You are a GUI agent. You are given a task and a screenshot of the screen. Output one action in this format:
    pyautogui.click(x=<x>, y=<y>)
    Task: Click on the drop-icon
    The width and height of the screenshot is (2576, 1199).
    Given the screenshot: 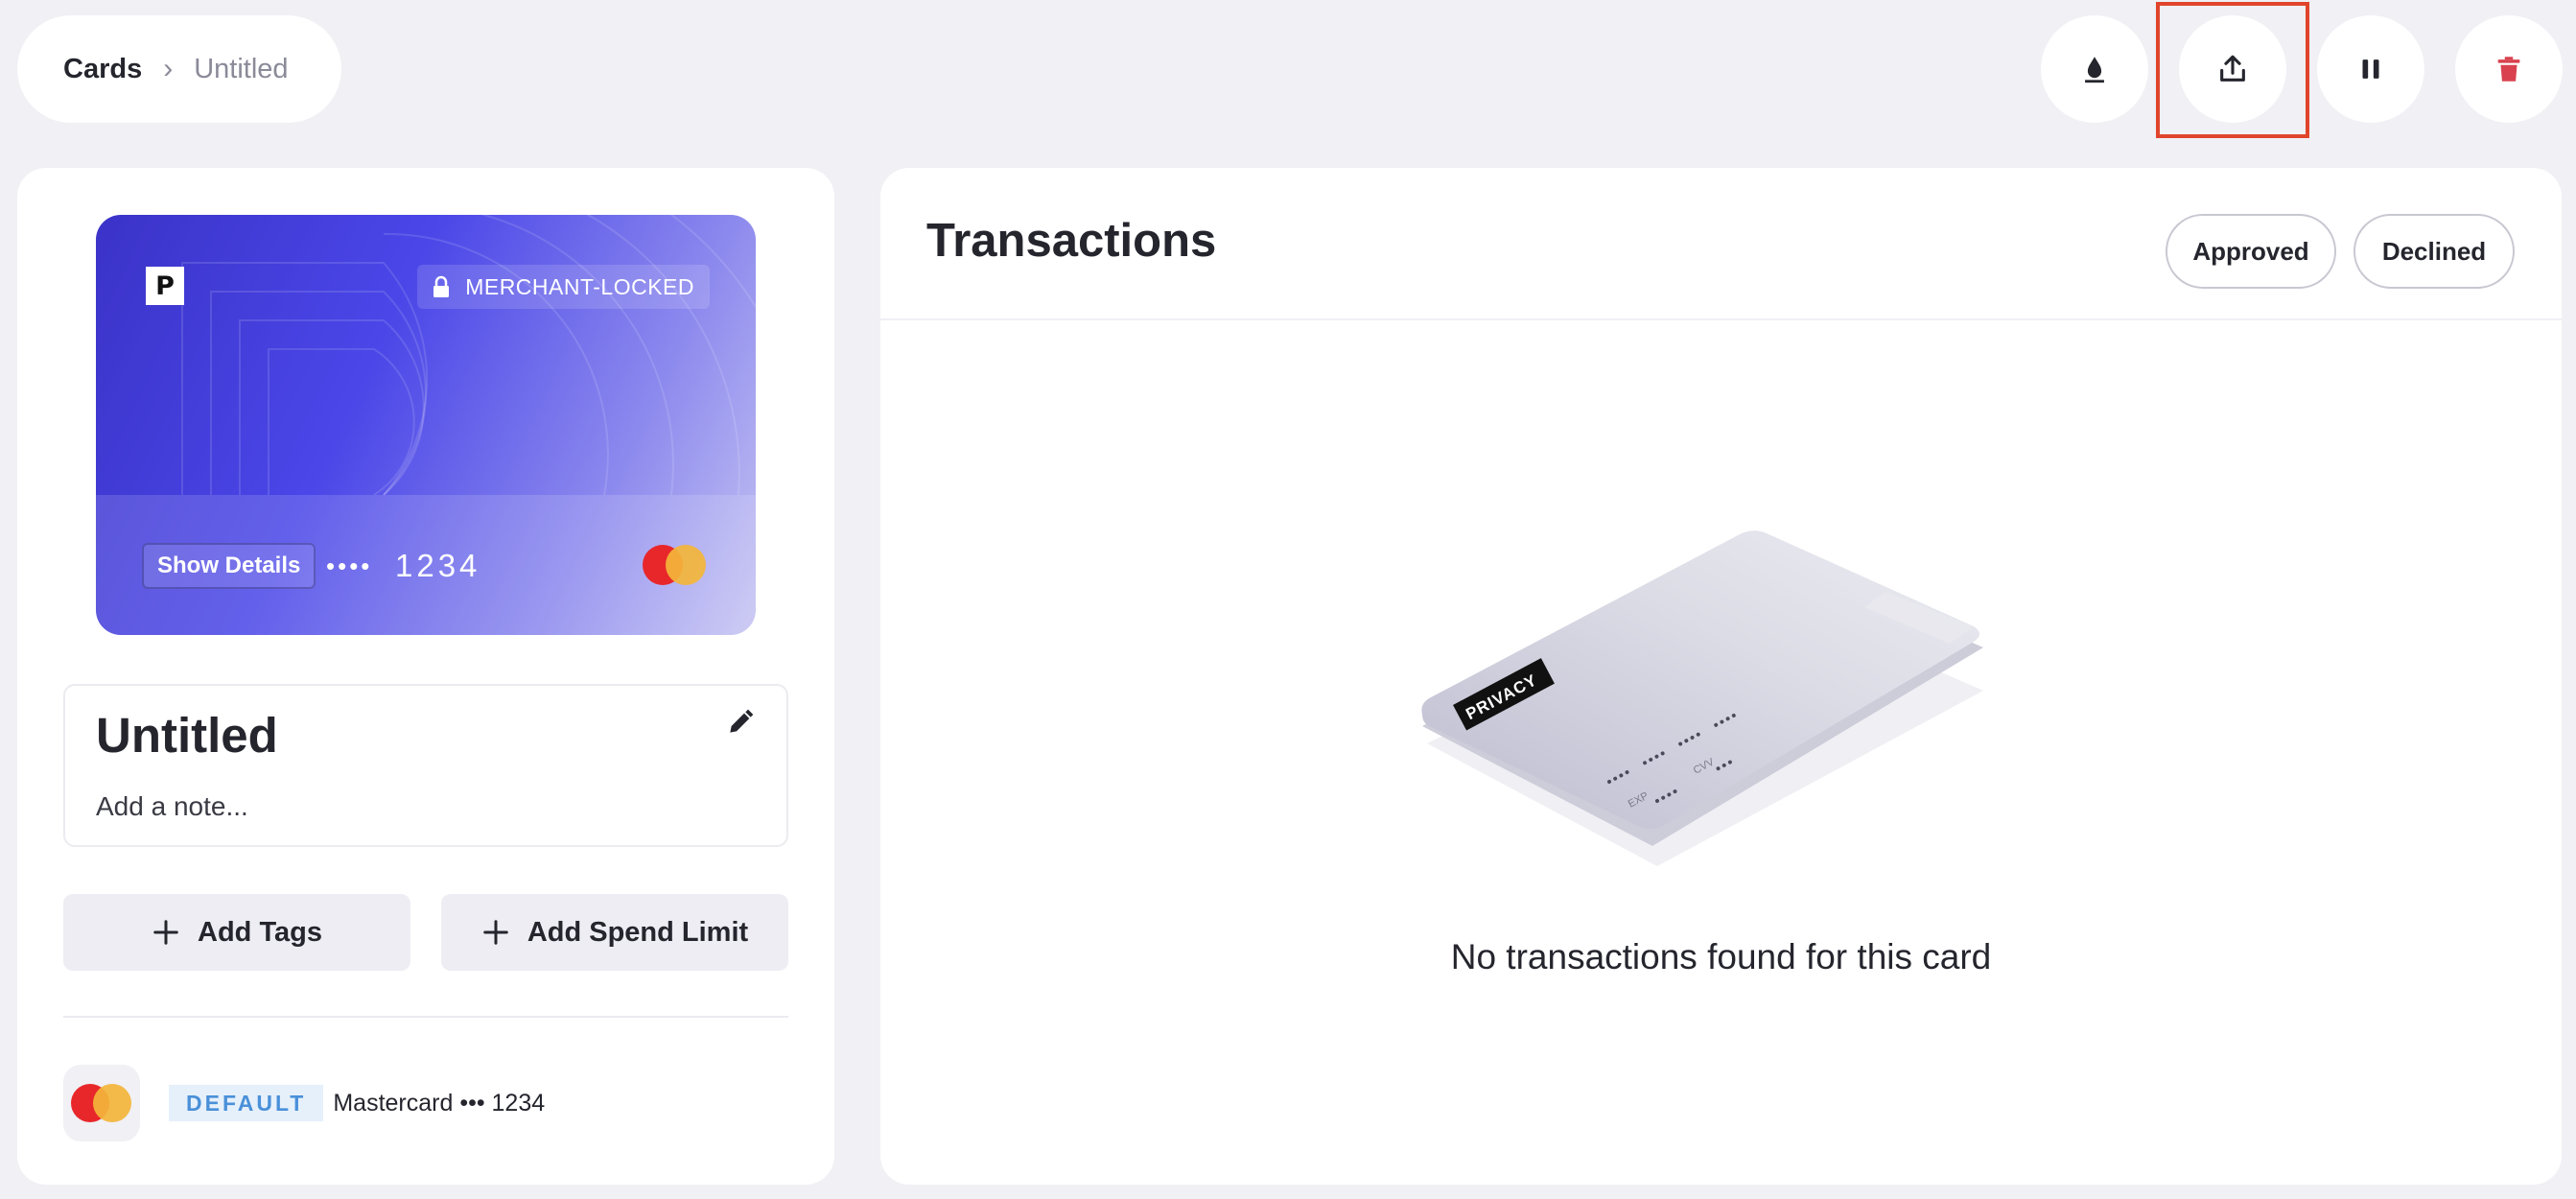 What is the action you would take?
    pyautogui.click(x=2094, y=70)
    